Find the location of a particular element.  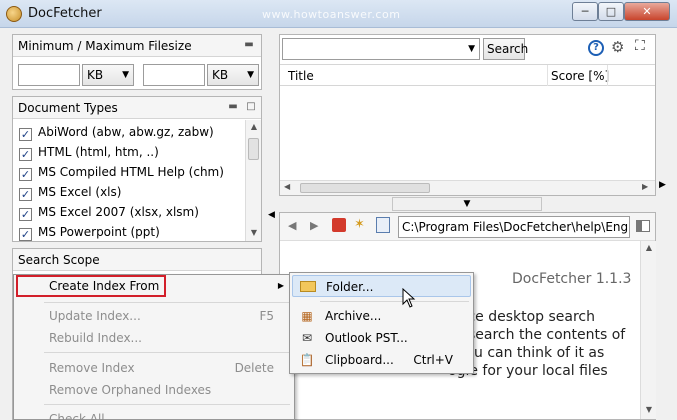

menu-item-remove-index: Remove Index Delete is located at coordinates (154, 368).